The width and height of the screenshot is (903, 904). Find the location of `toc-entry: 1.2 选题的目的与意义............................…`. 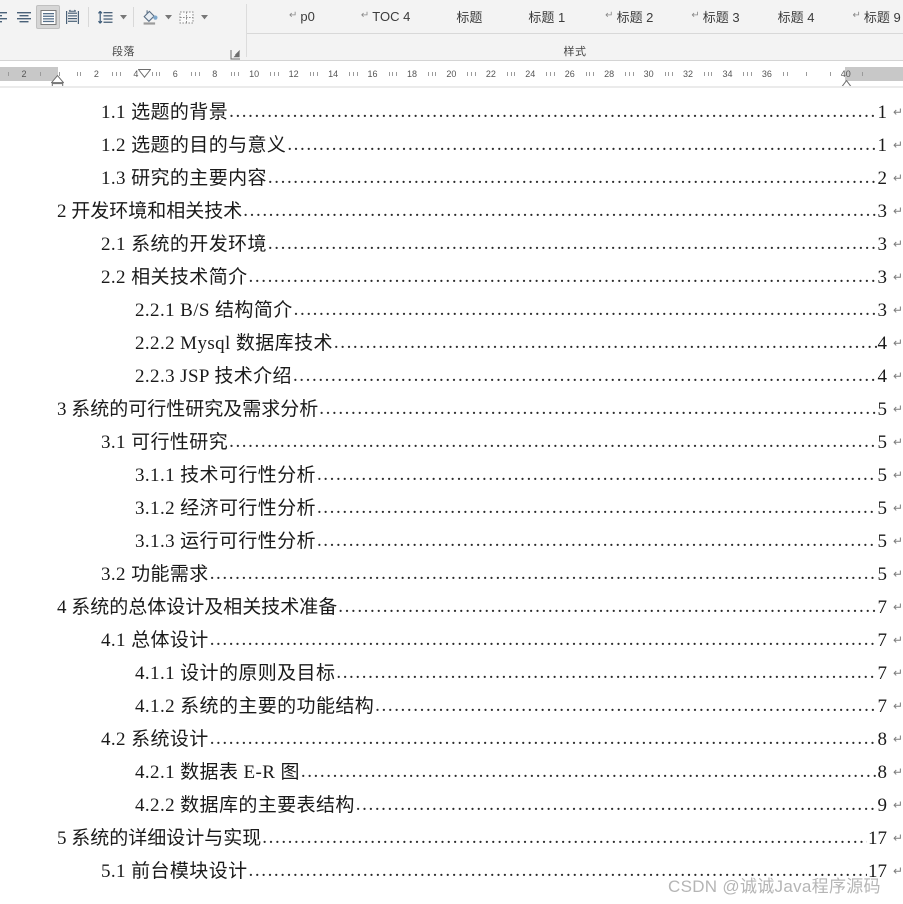

toc-entry: 1.2 选题的目的与意义............................… is located at coordinates (480, 146).